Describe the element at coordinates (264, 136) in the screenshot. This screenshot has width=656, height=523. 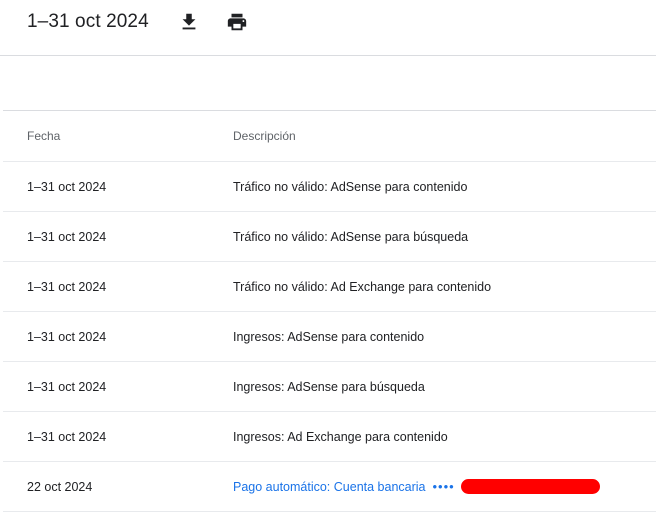
I see `column-header-descripcion: Descripción` at that location.